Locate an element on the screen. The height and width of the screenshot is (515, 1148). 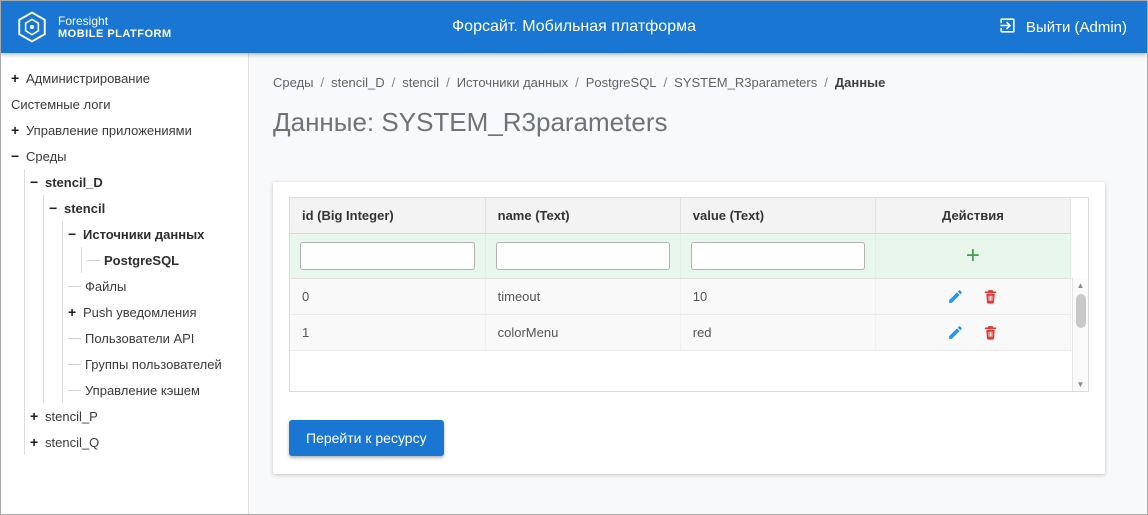
cell-name: colorMenu is located at coordinates (583, 333).